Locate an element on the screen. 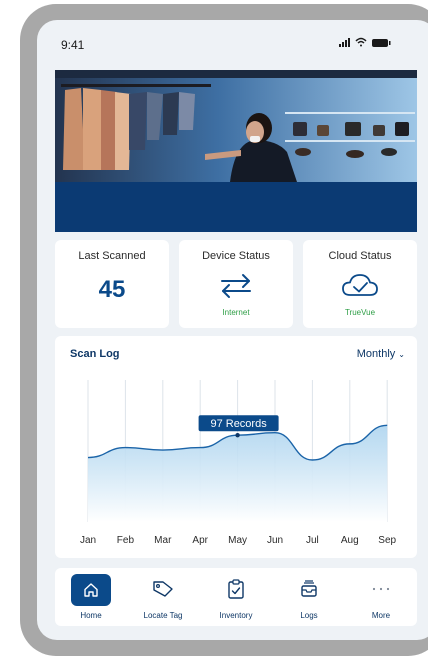 The width and height of the screenshot is (428, 656). nav-inventory-label: Inventory is located at coordinates (236, 615).